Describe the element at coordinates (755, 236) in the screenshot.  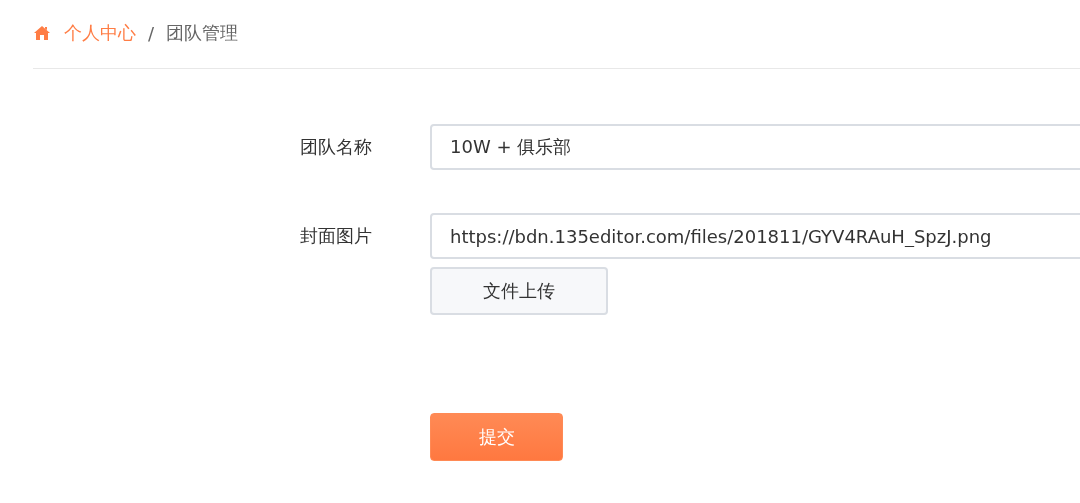
I see `input-field: https://bdn.135editor.com/files/201811/GYV4RAuH_SpzJ.png` at that location.